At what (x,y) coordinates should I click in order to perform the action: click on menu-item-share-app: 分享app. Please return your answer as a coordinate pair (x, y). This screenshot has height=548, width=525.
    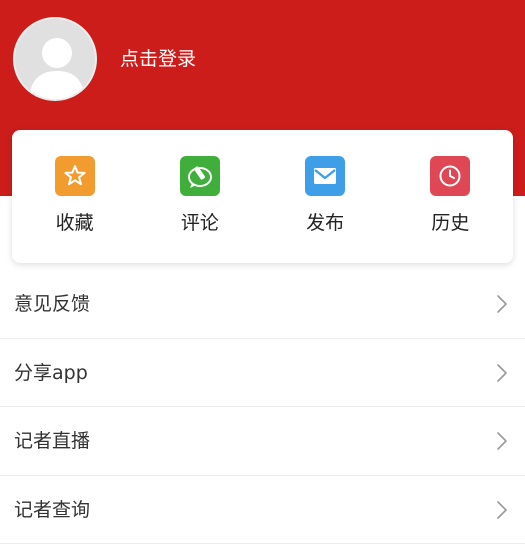
    Looking at the image, I should click on (262, 373).